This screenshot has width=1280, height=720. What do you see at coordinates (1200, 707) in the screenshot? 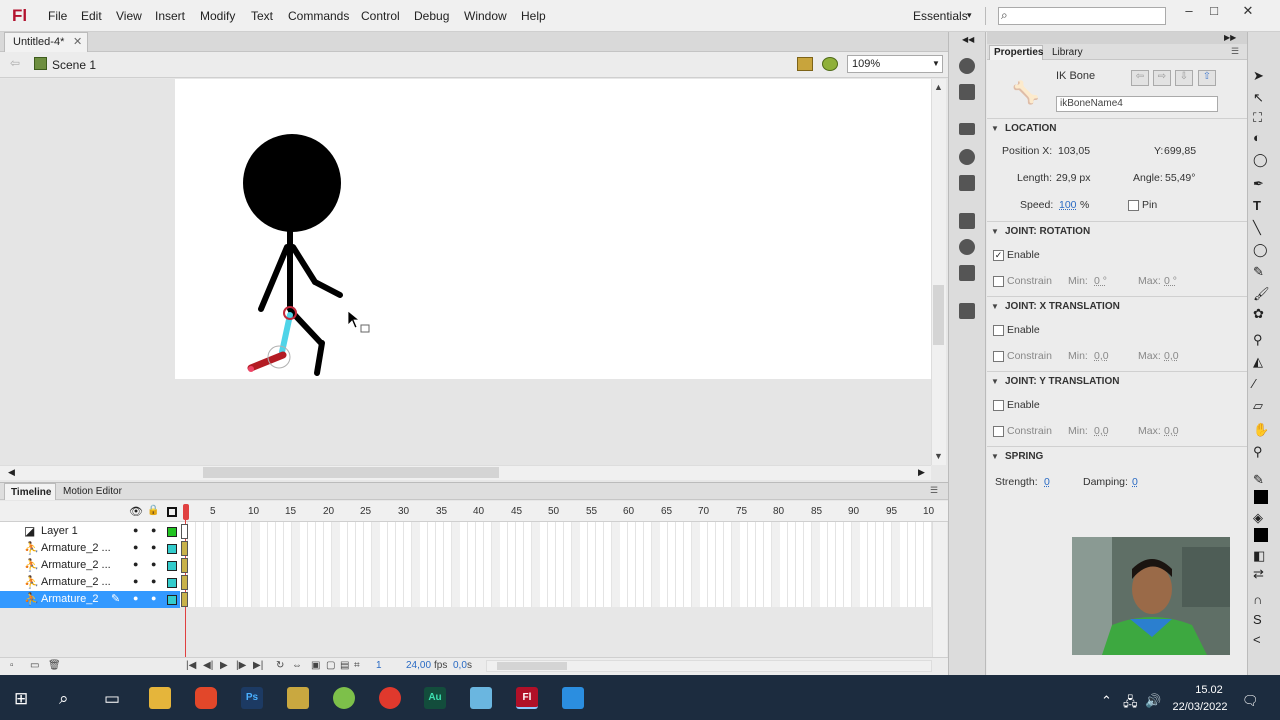
I see `clock-date: 22/03/2022` at bounding box center [1200, 707].